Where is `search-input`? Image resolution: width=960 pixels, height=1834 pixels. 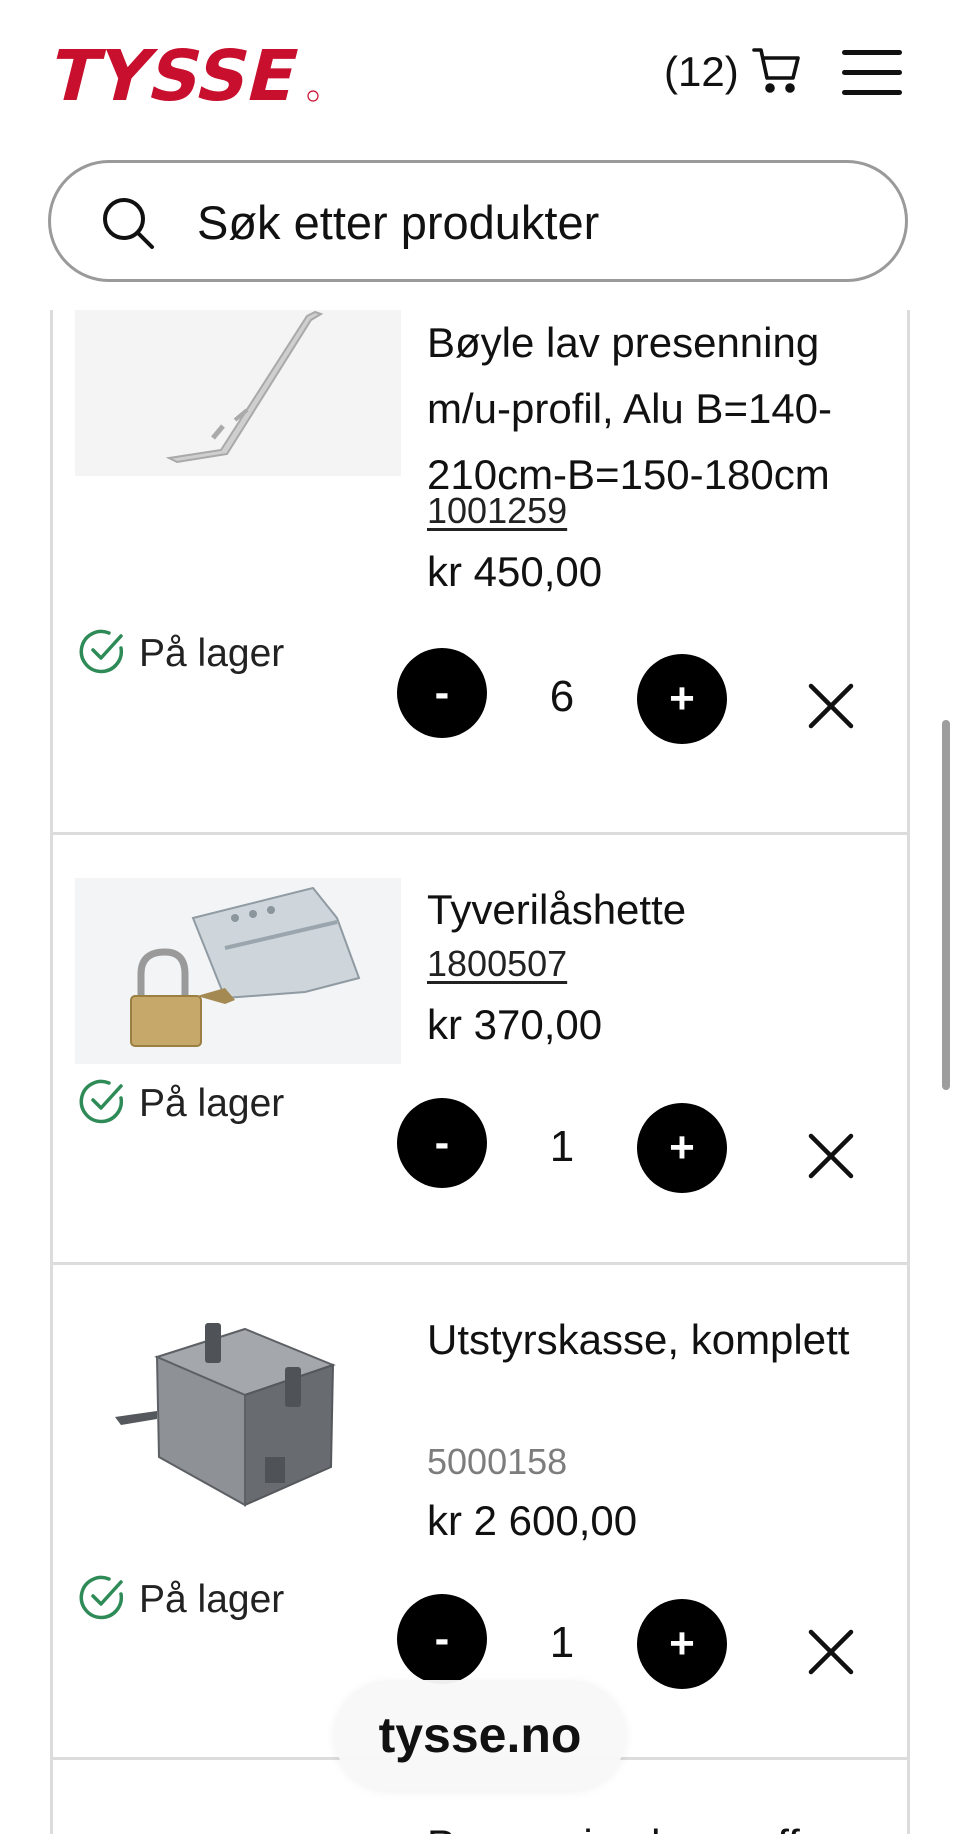 search-input is located at coordinates (527, 222).